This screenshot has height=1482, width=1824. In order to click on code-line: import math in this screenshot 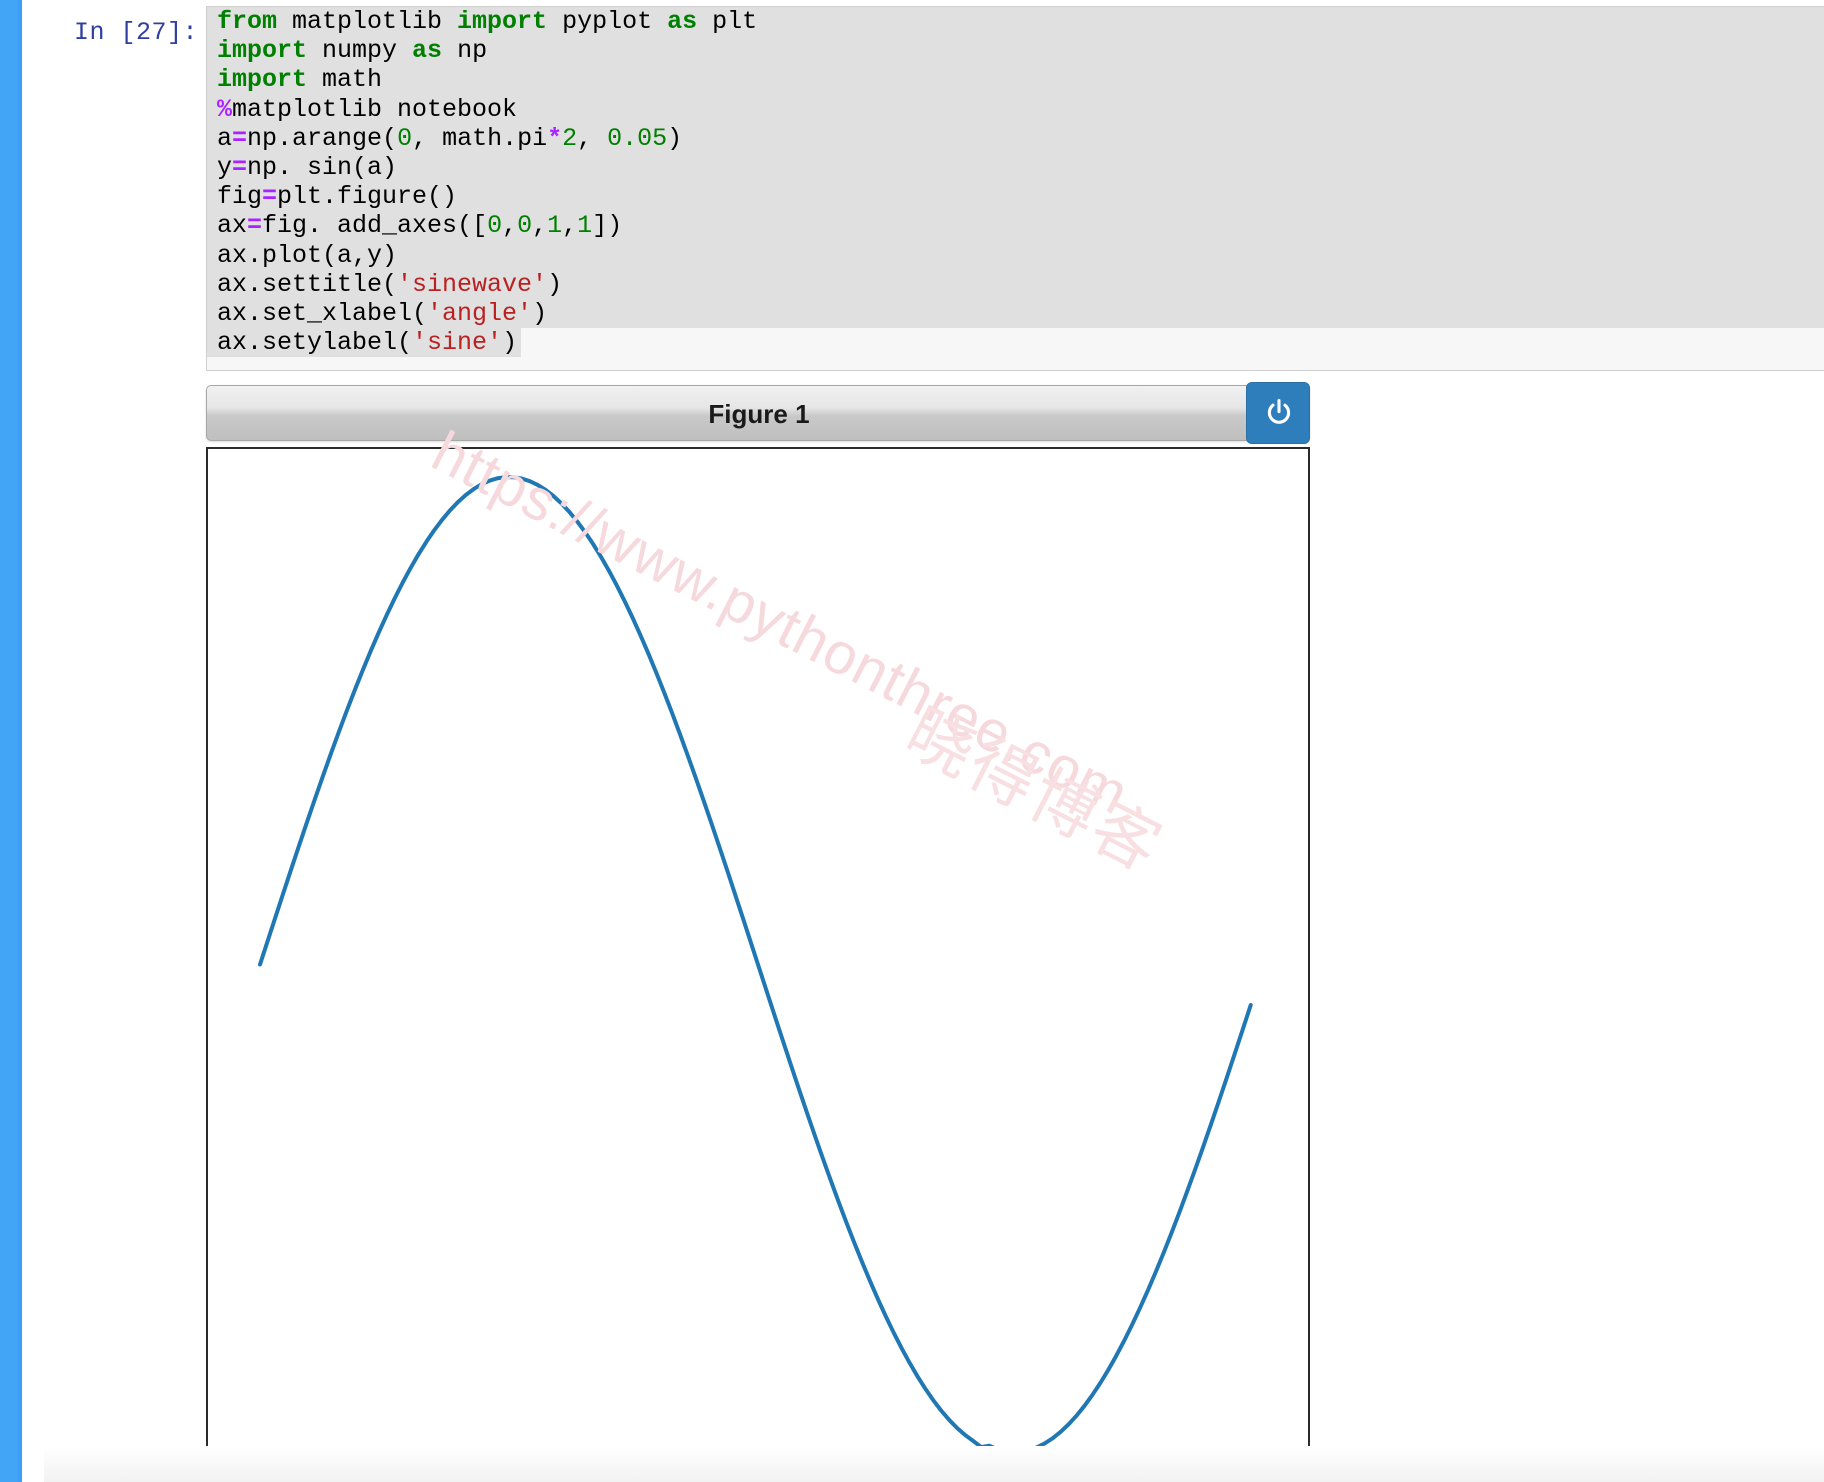, I will do `click(1015, 80)`.